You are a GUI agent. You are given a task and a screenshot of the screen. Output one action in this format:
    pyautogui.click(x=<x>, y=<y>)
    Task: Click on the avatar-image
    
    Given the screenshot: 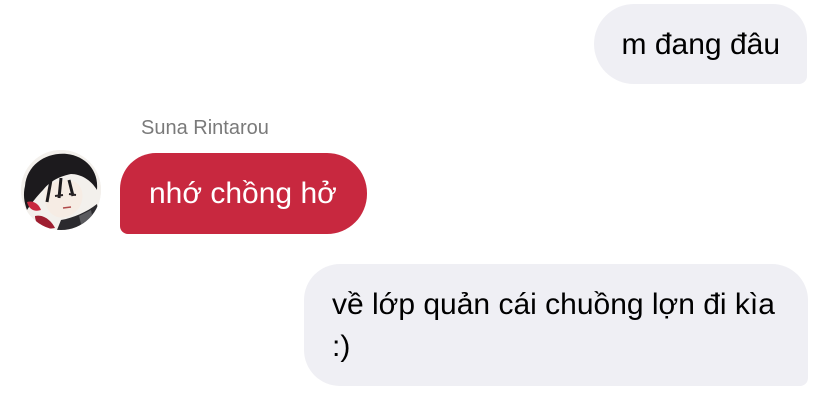 What is the action you would take?
    pyautogui.click(x=61, y=190)
    